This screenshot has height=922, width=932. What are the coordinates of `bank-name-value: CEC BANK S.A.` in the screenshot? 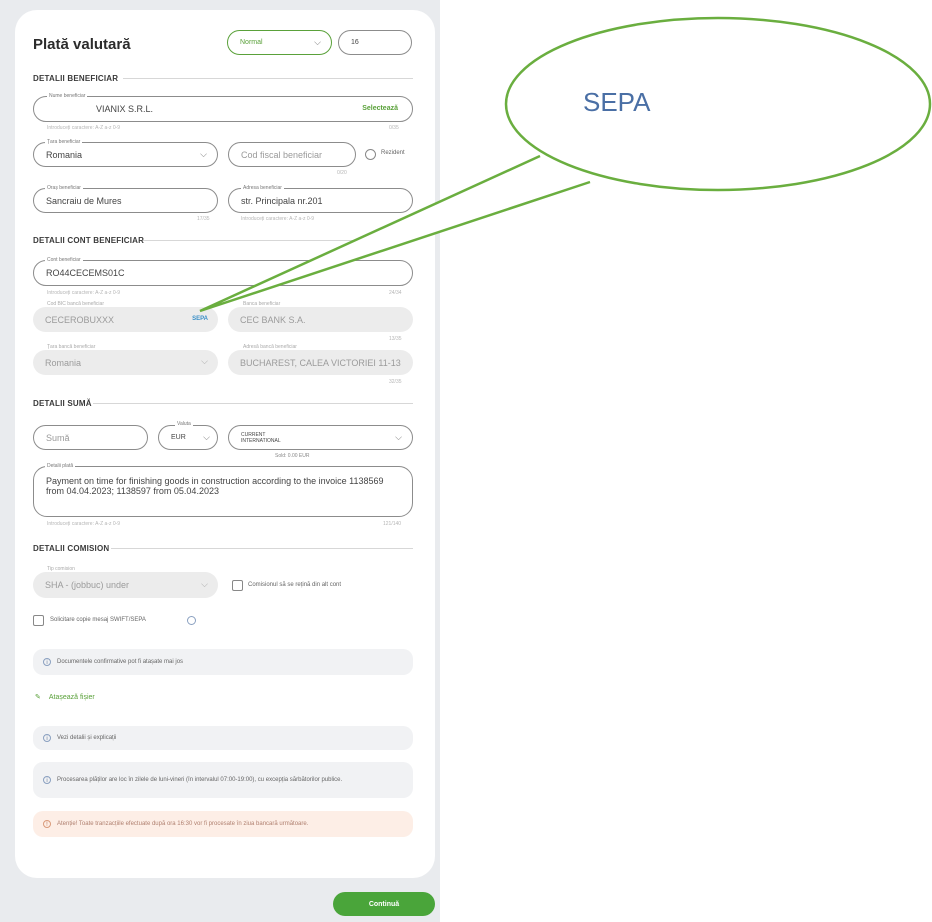 It's located at (273, 319).